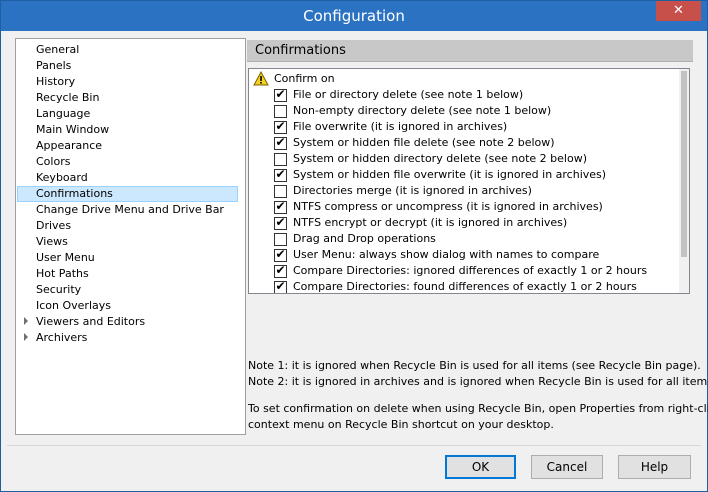  I want to click on nav-item-label: User Menu, so click(65, 257).